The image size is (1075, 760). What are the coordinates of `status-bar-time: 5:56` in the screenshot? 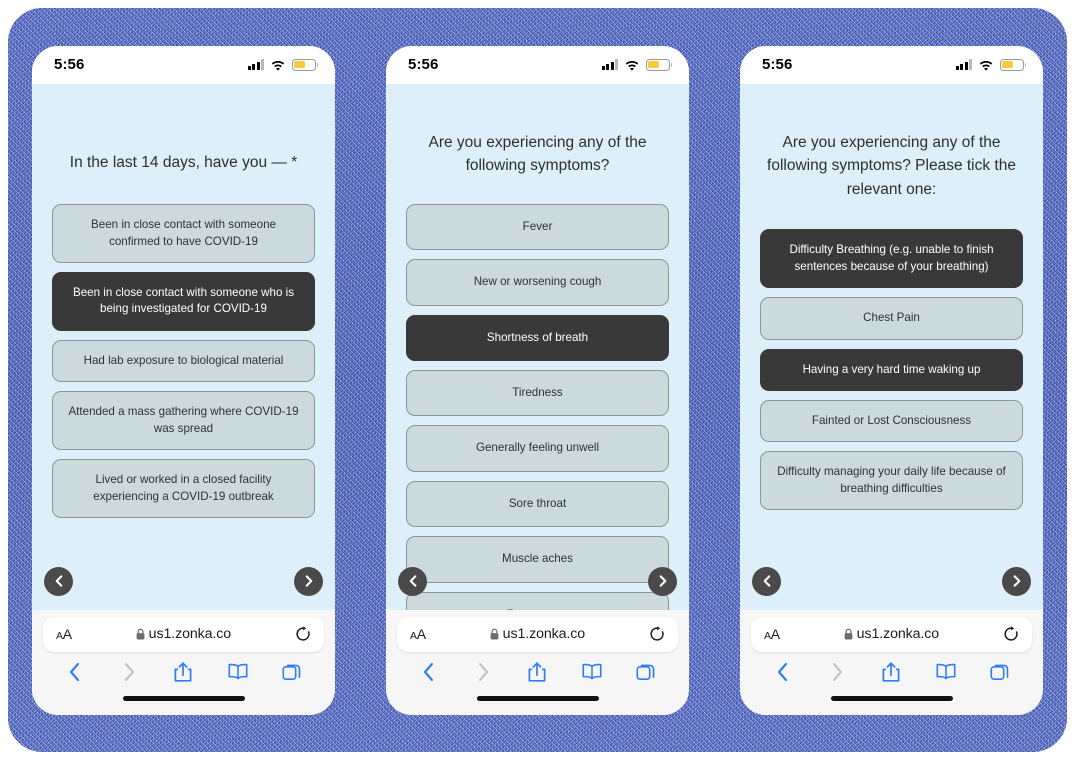 It's located at (69, 64).